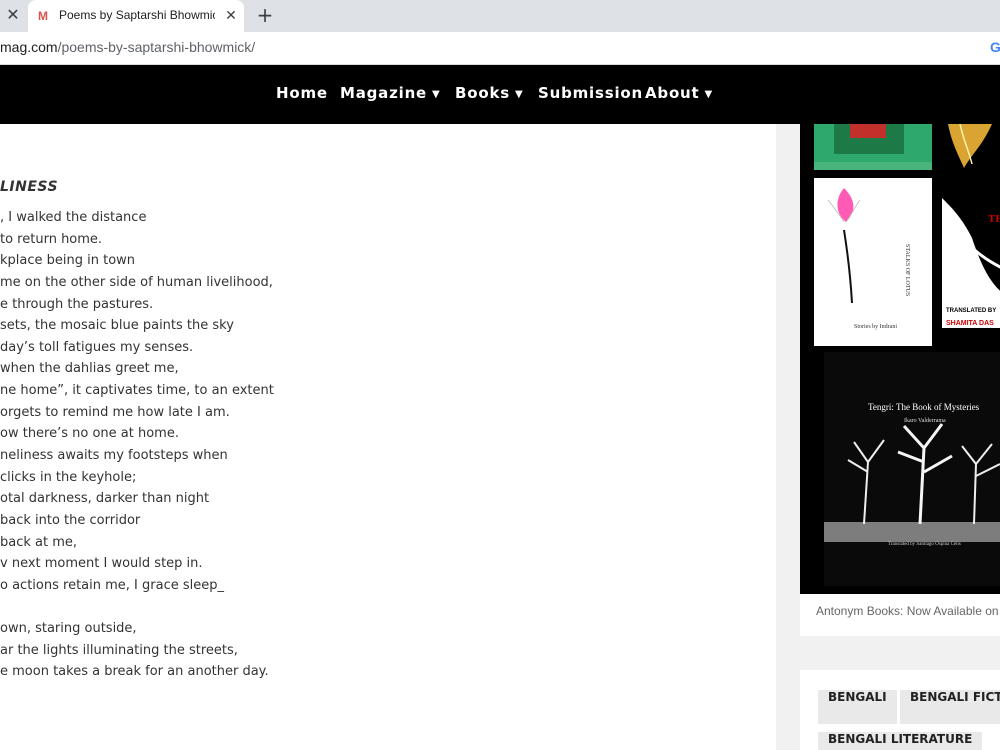  Describe the element at coordinates (105, 499) in the screenshot. I see `poem-line: otal darkness, darker than night` at that location.